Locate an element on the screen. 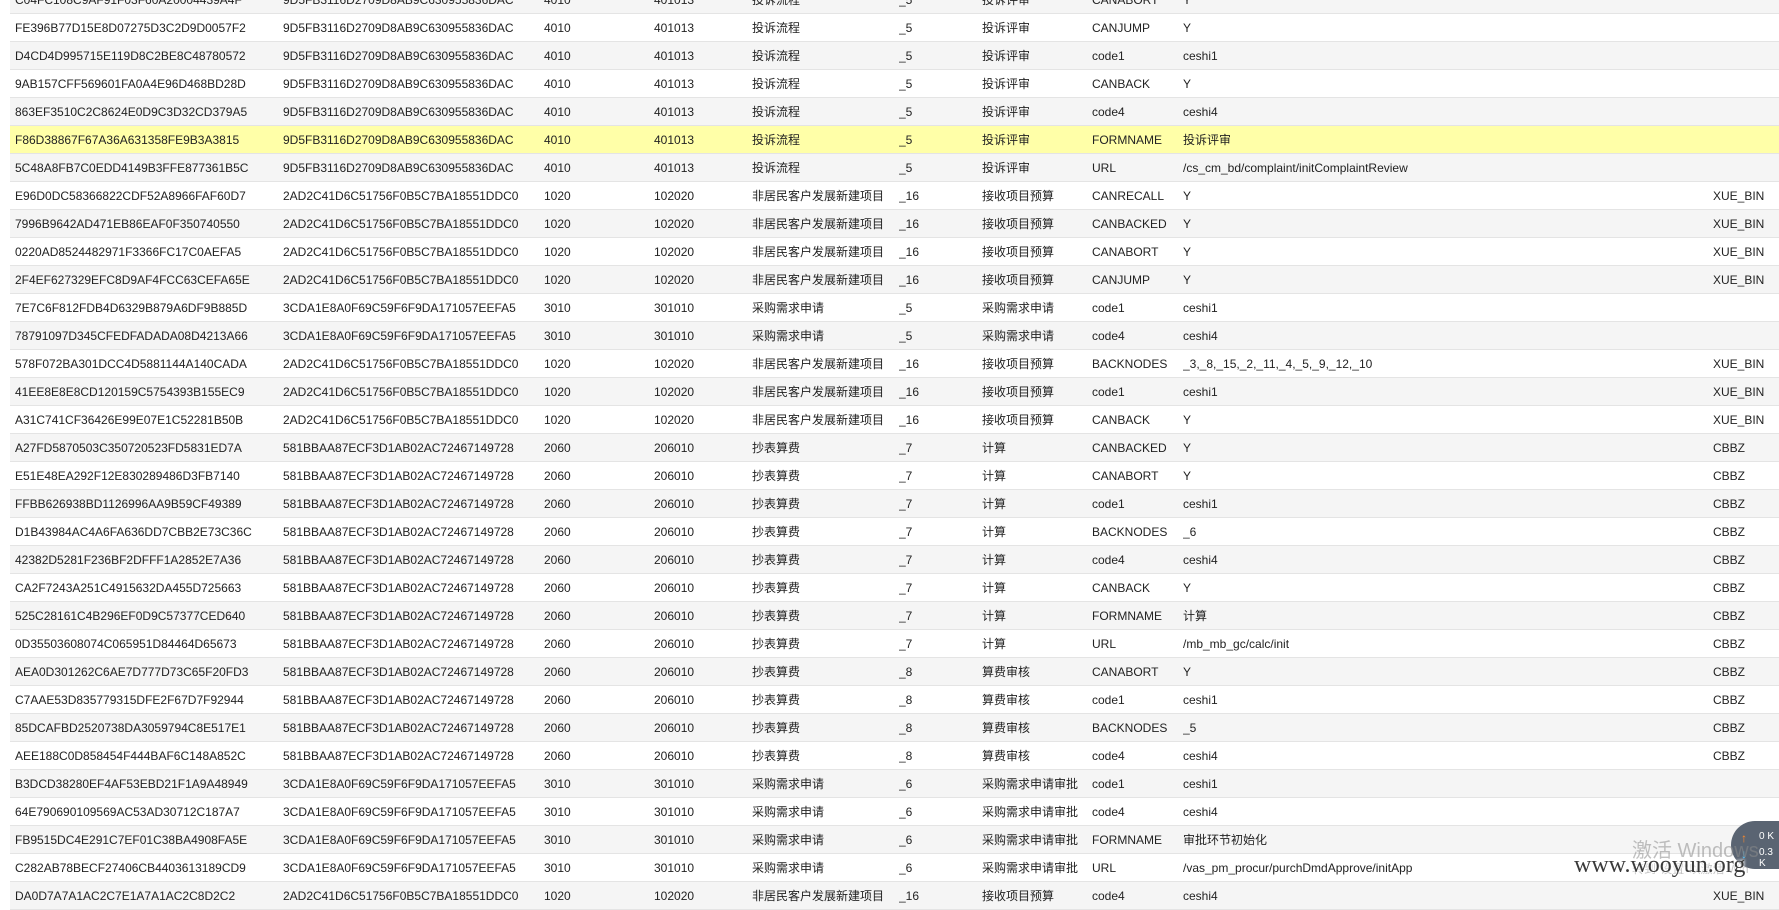  cell-node-name: 采购需求申请审批 is located at coordinates (1030, 840).